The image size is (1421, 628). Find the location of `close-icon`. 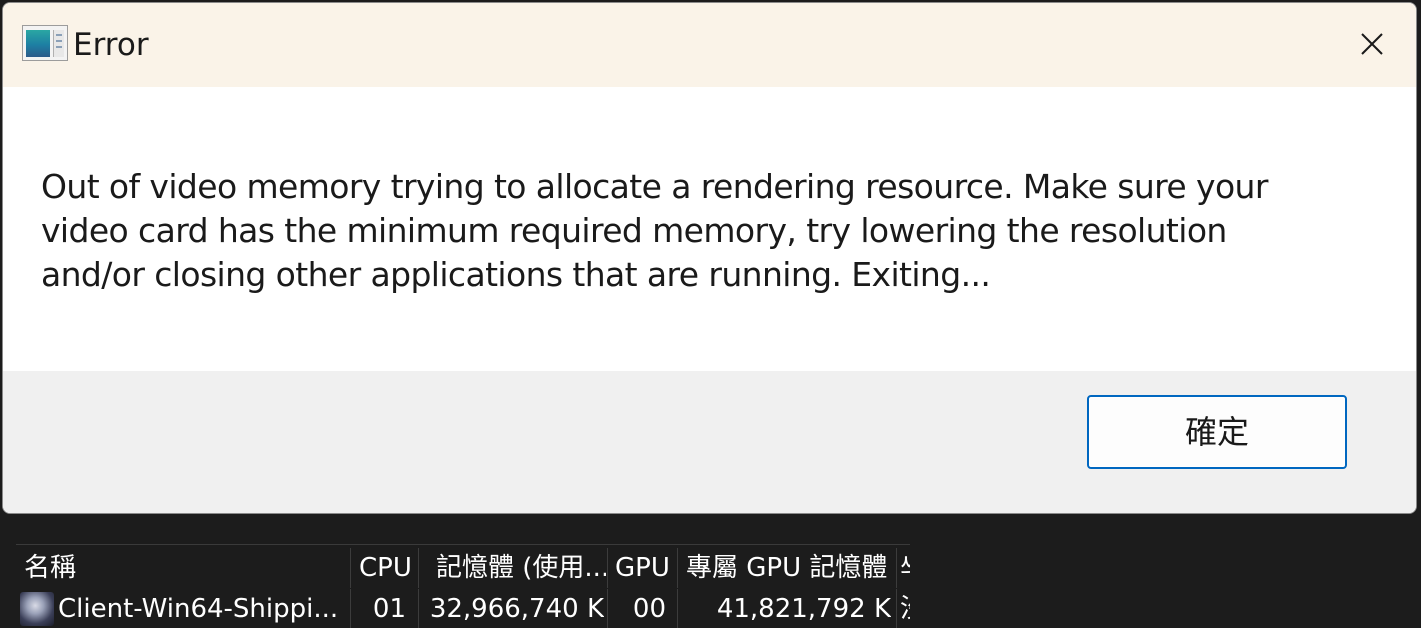

close-icon is located at coordinates (1372, 44).